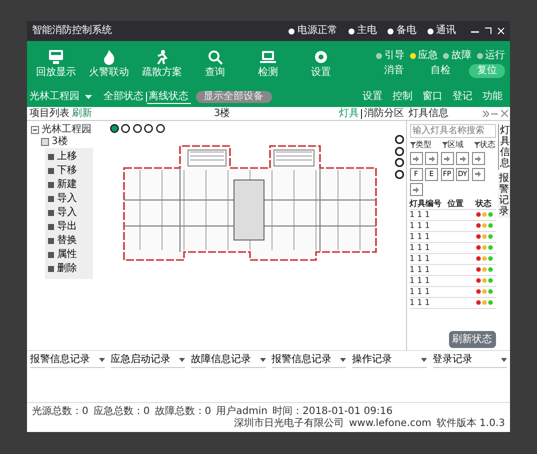 Image resolution: width=537 pixels, height=454 pixels. I want to click on filter-dropdown: 类型, so click(421, 145).